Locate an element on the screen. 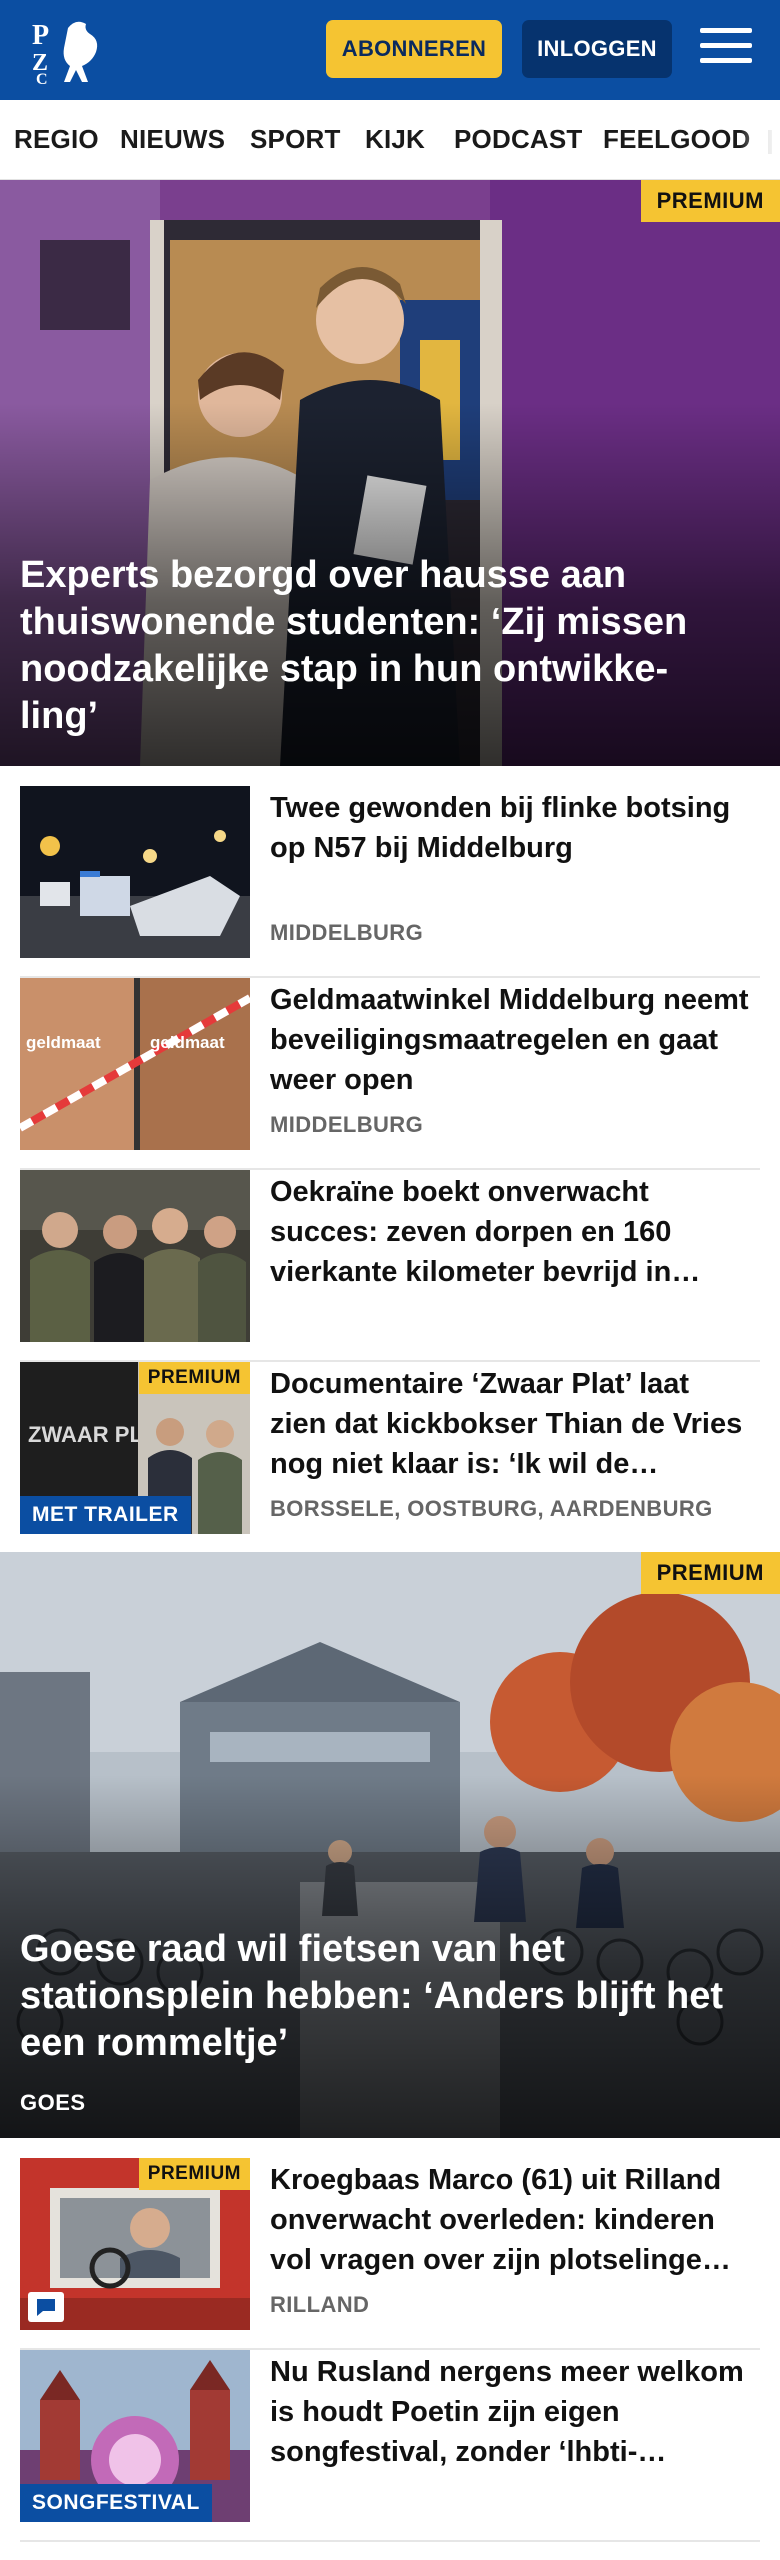 The image size is (780, 2560). thumb-text-left: geldmaat is located at coordinates (63, 1042).